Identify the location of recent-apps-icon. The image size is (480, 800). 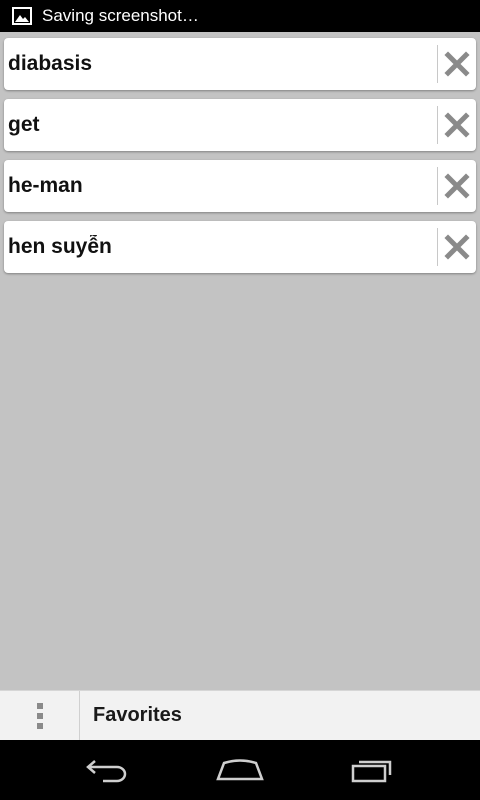
(372, 771).